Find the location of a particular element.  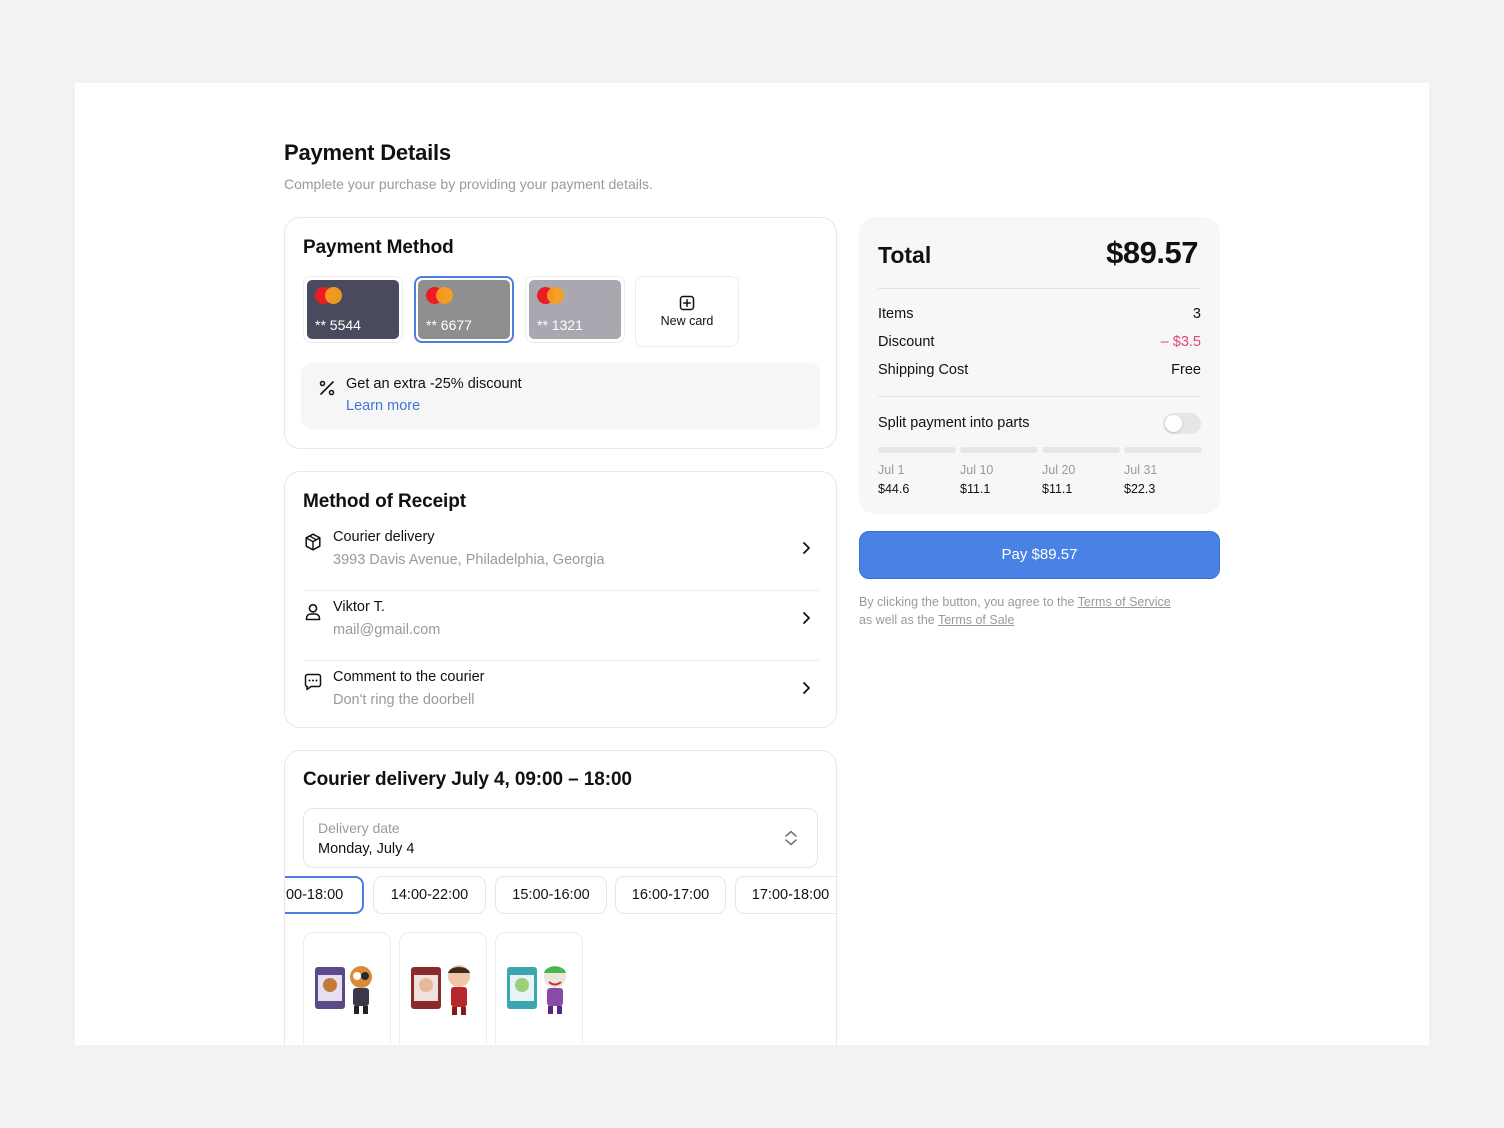

card-face: ** 1321 is located at coordinates (575, 309).